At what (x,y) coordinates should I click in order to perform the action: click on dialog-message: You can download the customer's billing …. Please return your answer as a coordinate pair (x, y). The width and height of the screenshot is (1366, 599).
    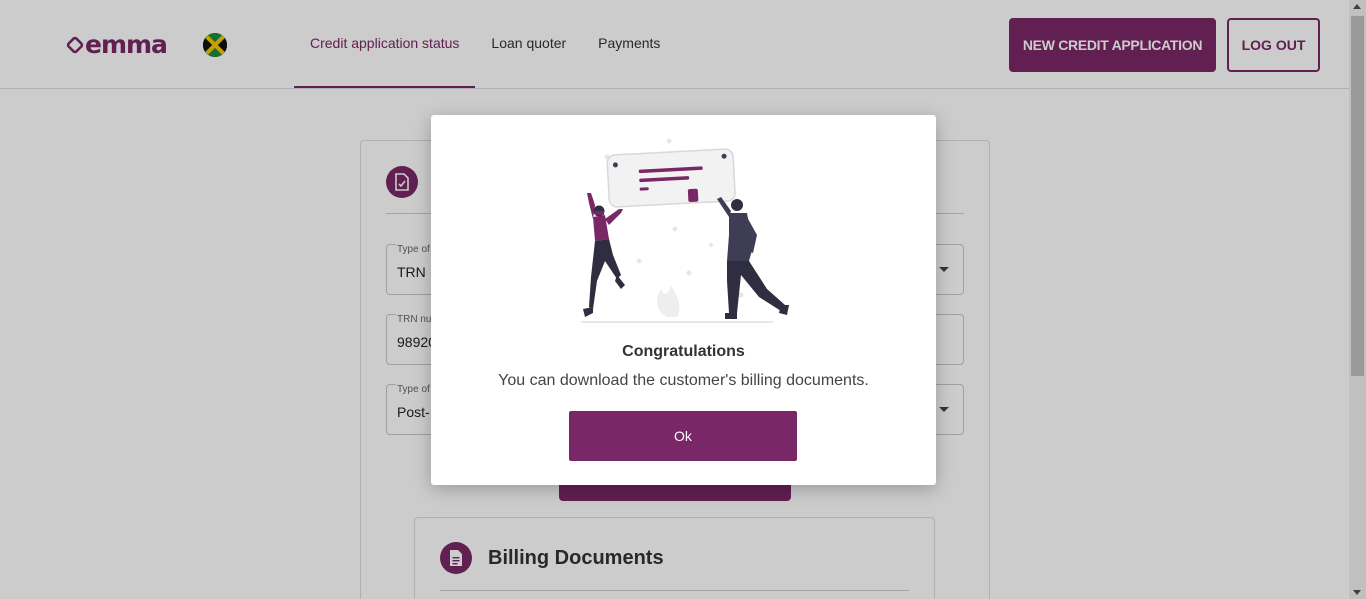
    Looking at the image, I should click on (683, 380).